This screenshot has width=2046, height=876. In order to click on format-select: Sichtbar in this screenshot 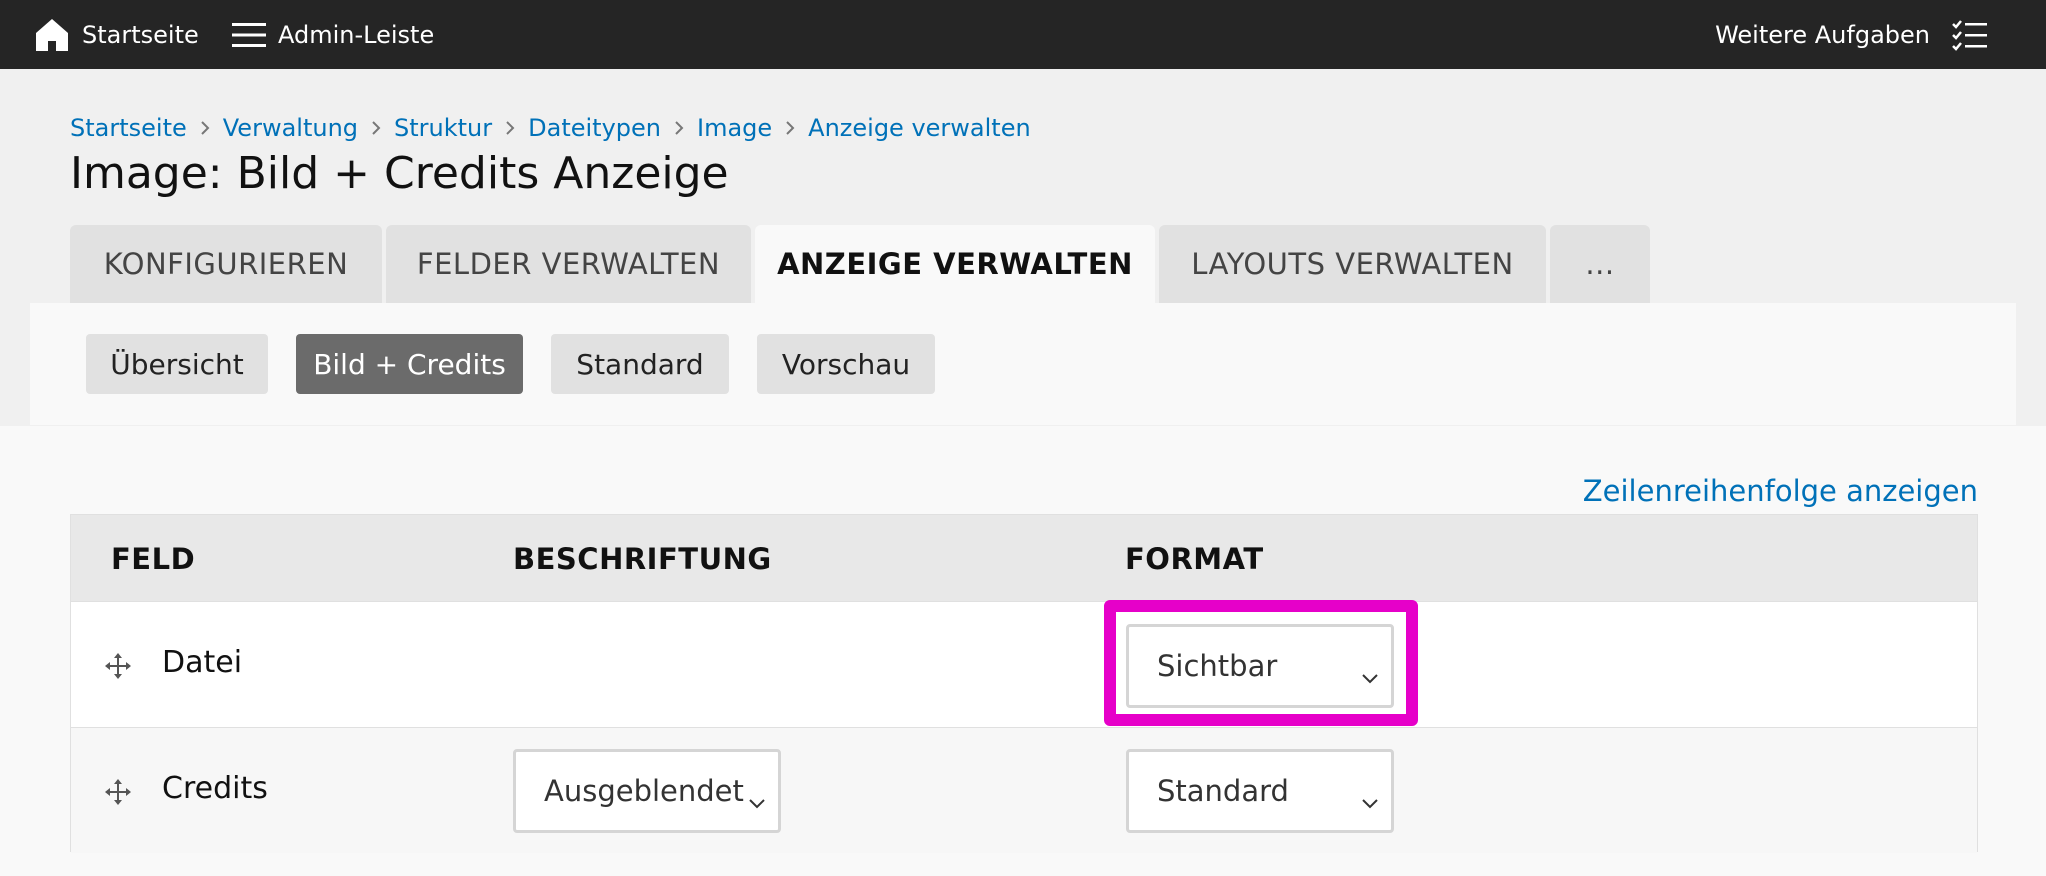, I will do `click(1260, 666)`.